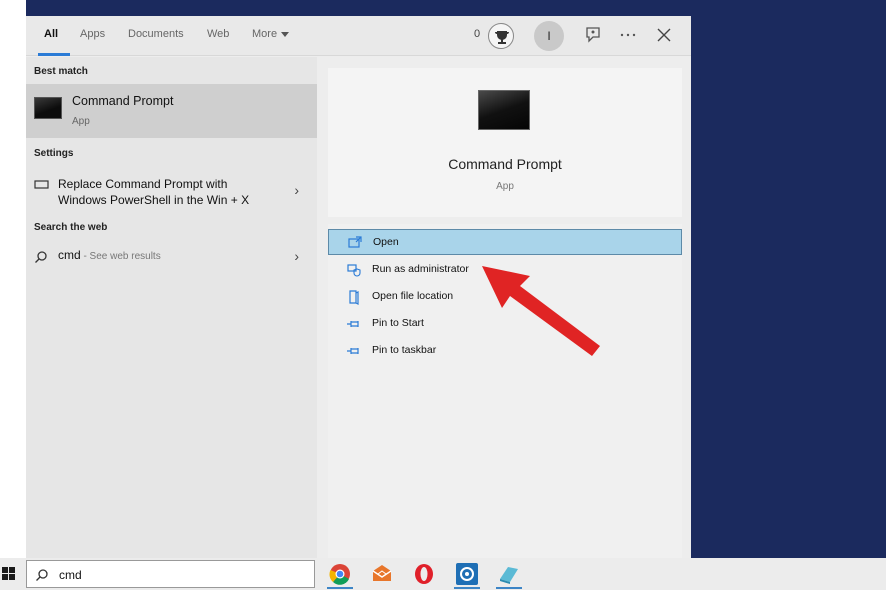 Image resolution: width=886 pixels, height=590 pixels. What do you see at coordinates (413, 296) in the screenshot?
I see `action-open-file-location-label: Open file location` at bounding box center [413, 296].